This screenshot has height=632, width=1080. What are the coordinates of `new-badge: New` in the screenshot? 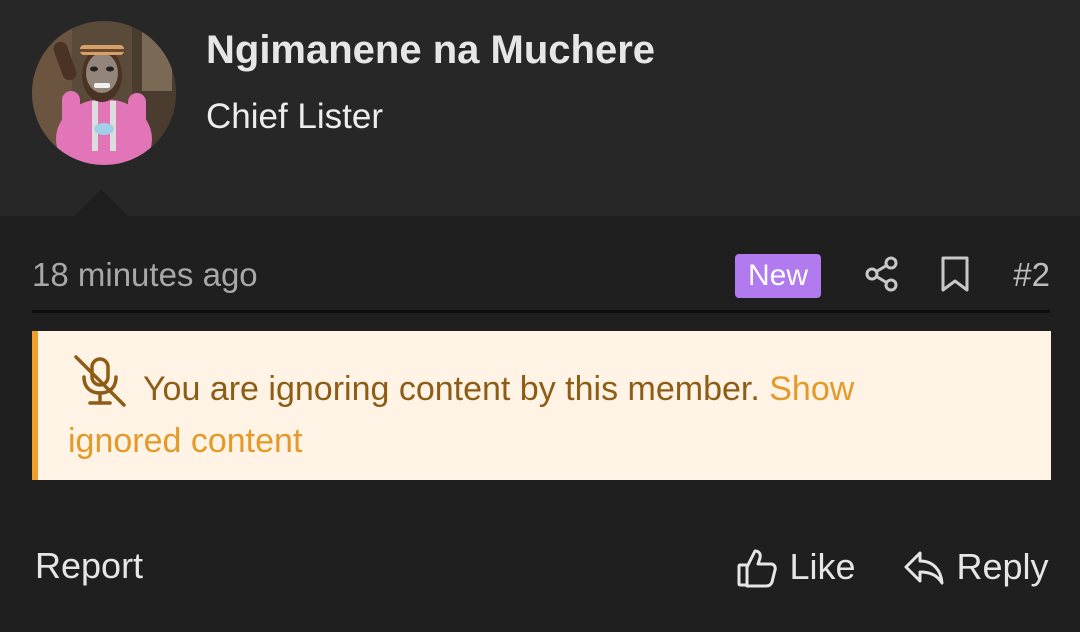 It's located at (778, 276).